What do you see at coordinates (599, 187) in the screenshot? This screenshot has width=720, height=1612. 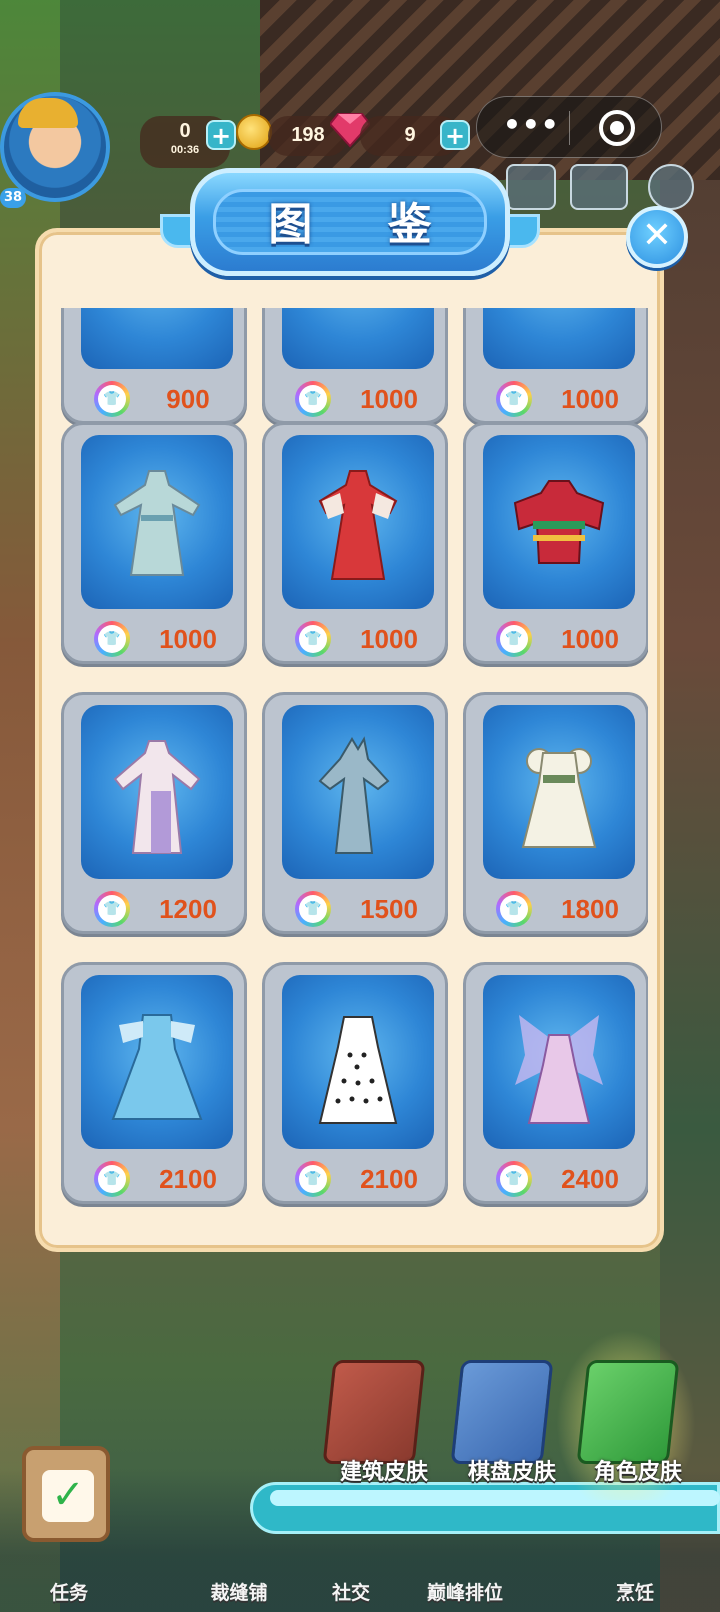 I see `mail-icon` at bounding box center [599, 187].